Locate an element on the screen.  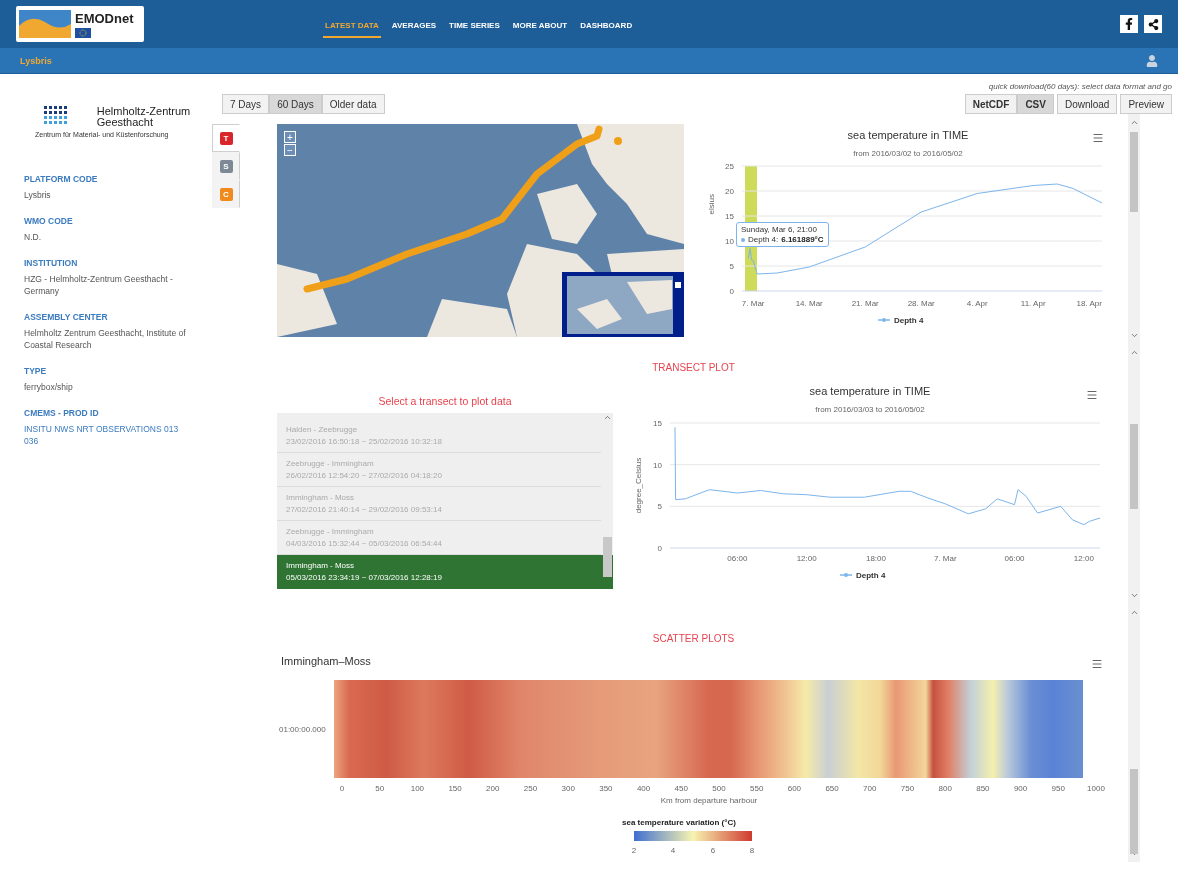
parameter-tab: S is located at coordinates (226, 166).